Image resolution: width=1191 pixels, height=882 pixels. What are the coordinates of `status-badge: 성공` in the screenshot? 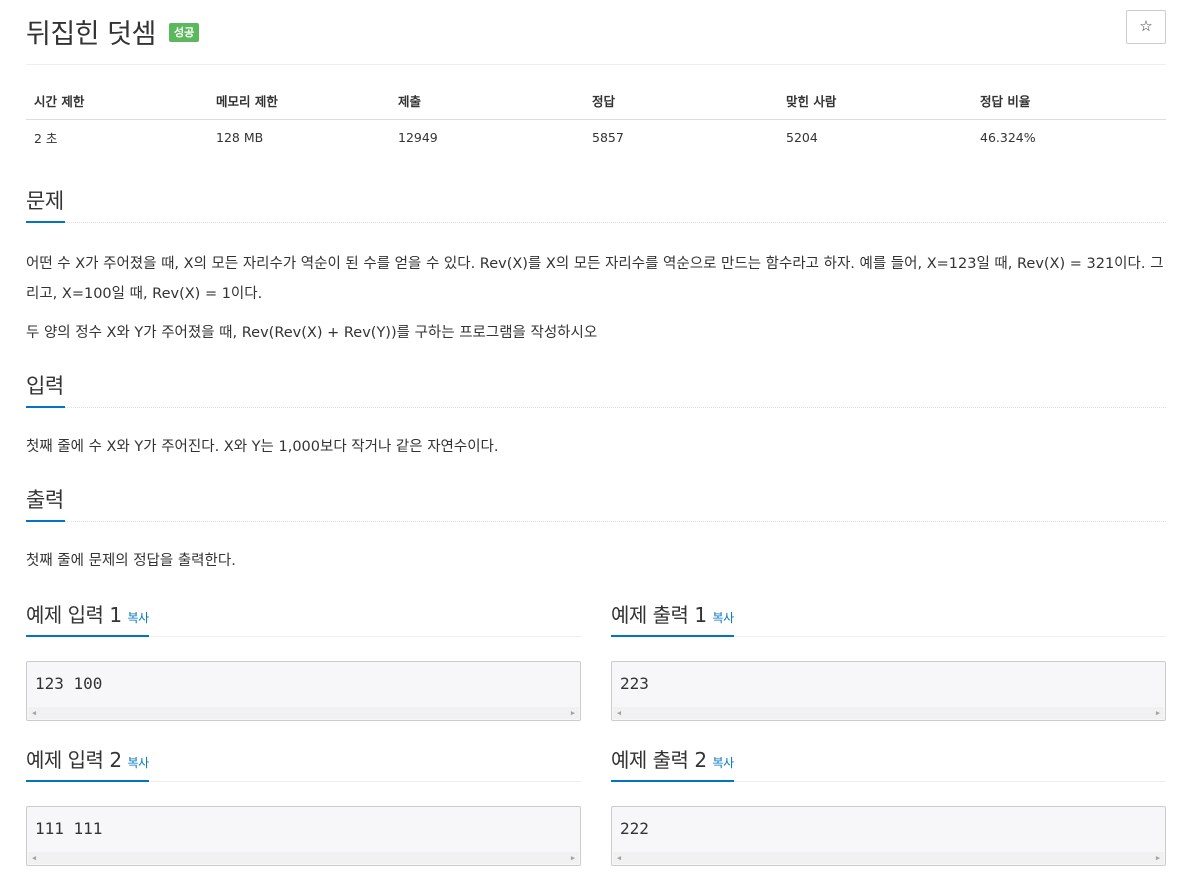 It's located at (184, 32).